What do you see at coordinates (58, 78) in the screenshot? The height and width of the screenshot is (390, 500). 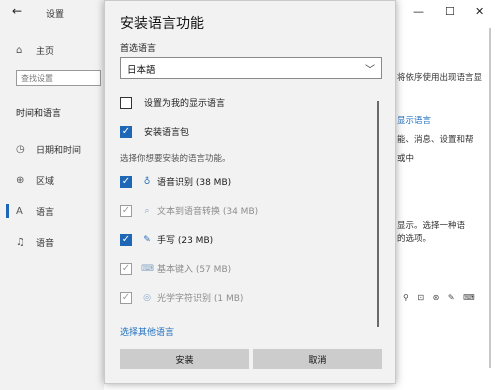 I see `settings-search-input: 查找设置` at bounding box center [58, 78].